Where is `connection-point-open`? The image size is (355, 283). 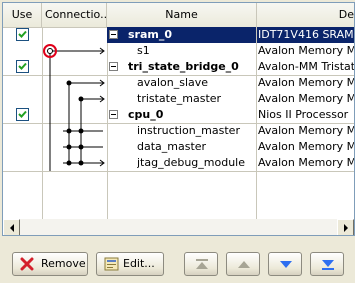 connection-point-open is located at coordinates (50, 51).